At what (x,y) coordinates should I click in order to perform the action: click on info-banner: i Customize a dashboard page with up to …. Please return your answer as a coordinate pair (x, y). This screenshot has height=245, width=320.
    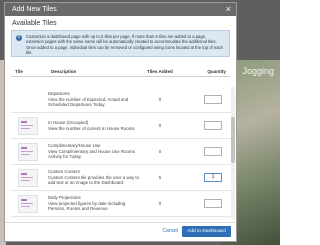
    Looking at the image, I should click on (120, 43).